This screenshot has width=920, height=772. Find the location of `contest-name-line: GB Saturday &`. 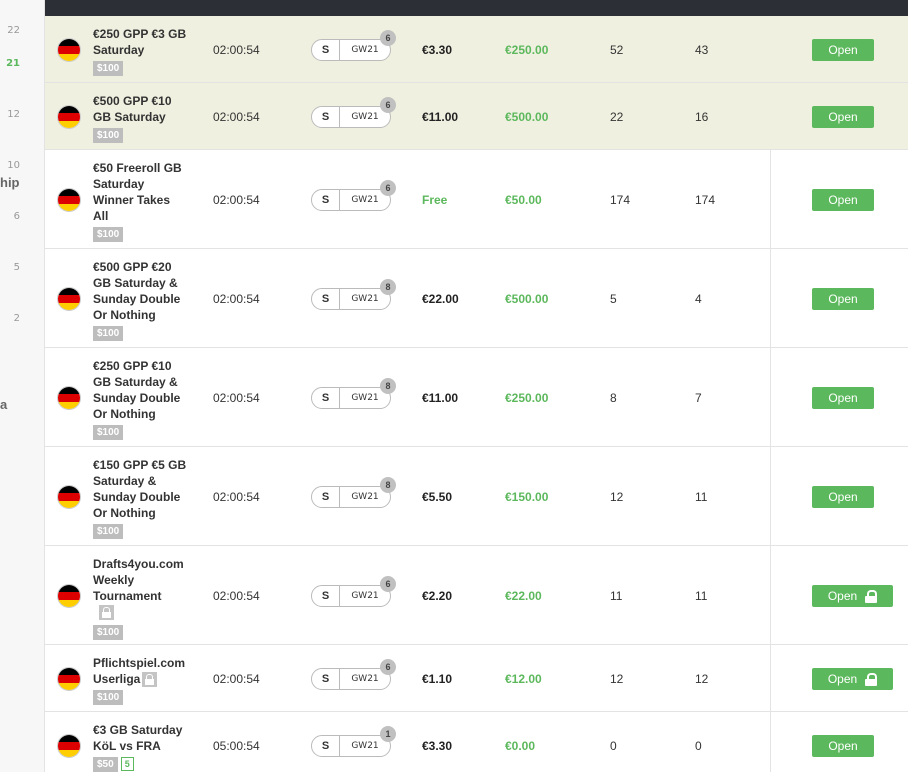

contest-name-line: GB Saturday & is located at coordinates (135, 382).